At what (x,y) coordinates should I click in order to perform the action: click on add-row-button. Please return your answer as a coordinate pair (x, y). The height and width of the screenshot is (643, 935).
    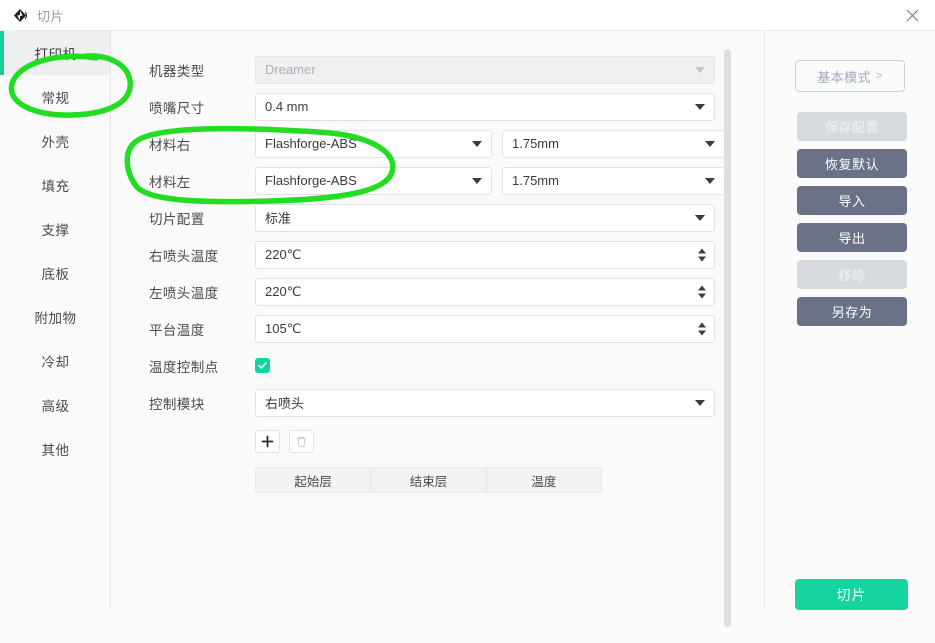
    Looking at the image, I should click on (267, 441).